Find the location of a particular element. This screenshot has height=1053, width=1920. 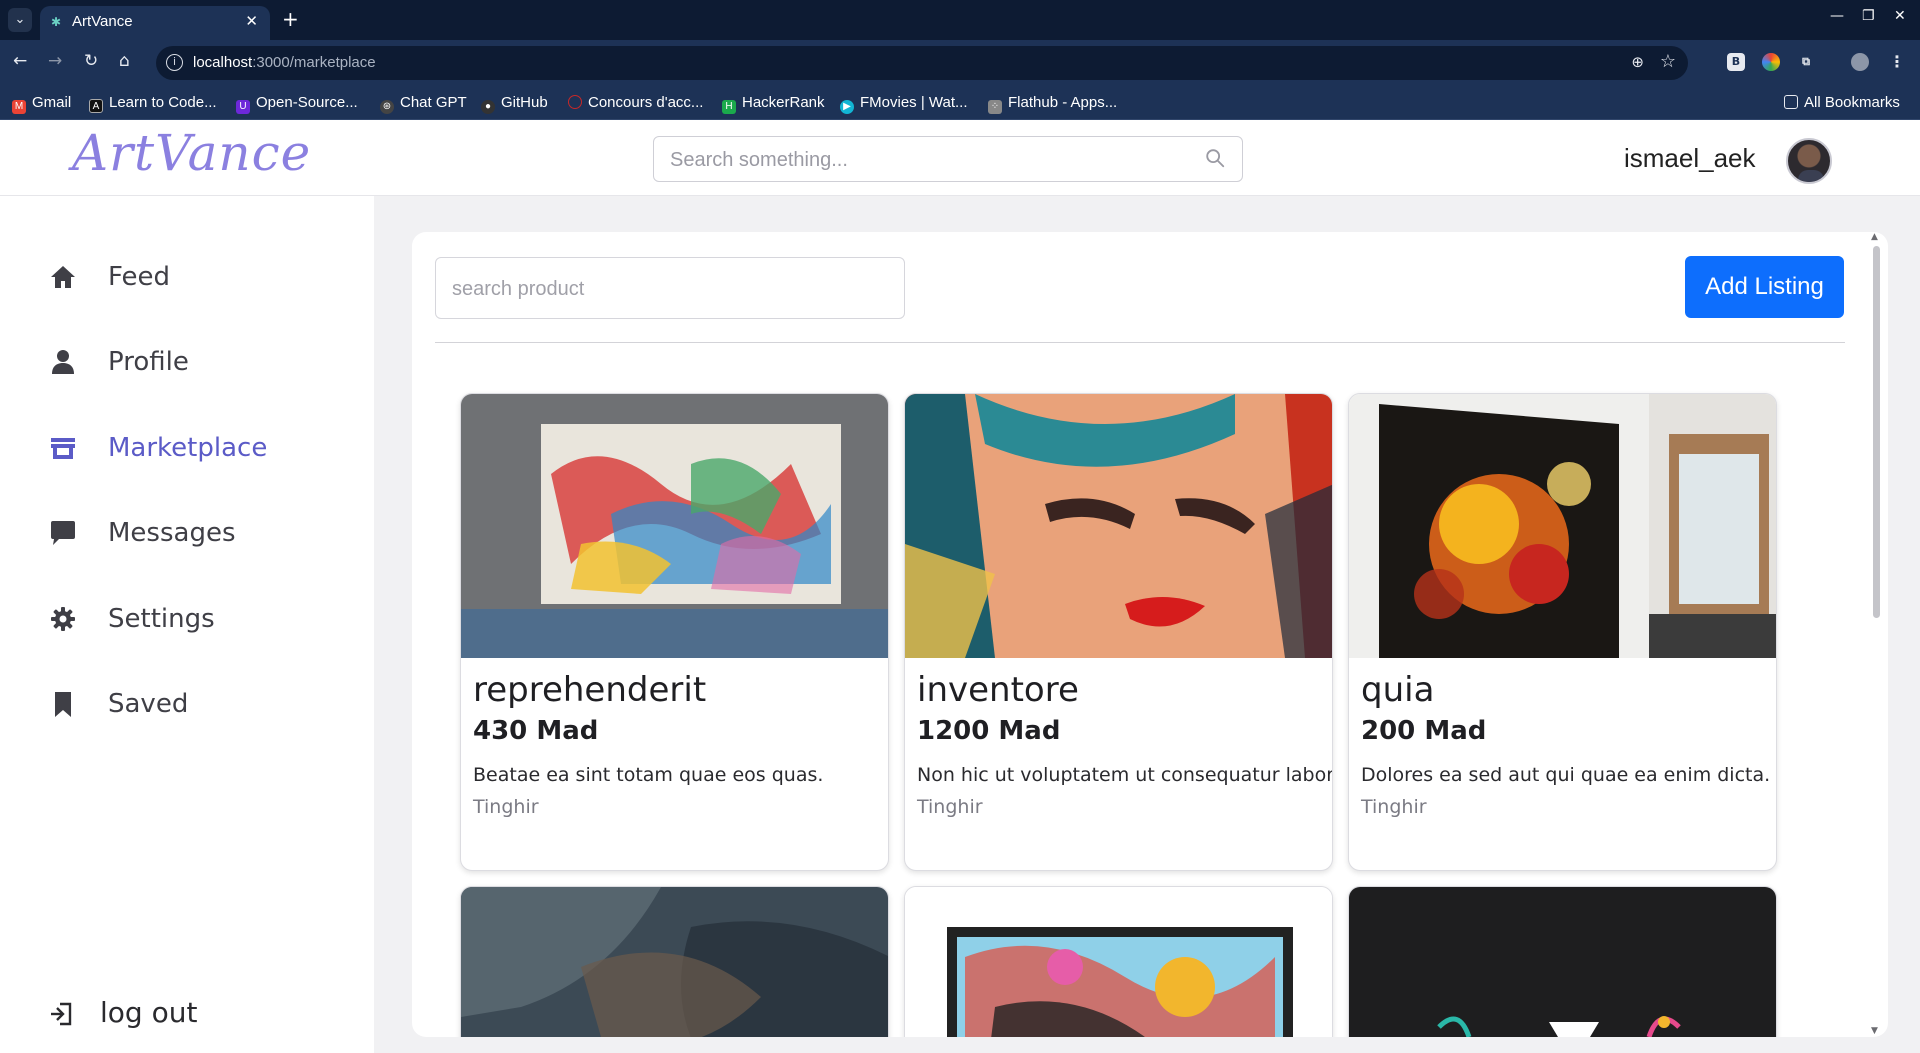

profile-browser-icon is located at coordinates (1860, 62).